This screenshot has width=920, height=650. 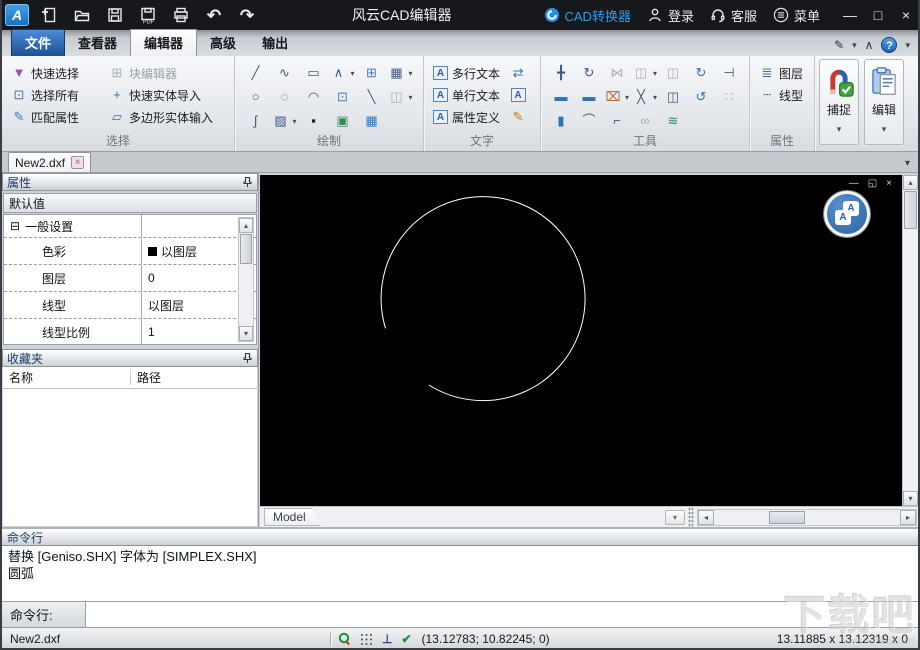 I want to click on tab-advanced: 高级, so click(x=223, y=43).